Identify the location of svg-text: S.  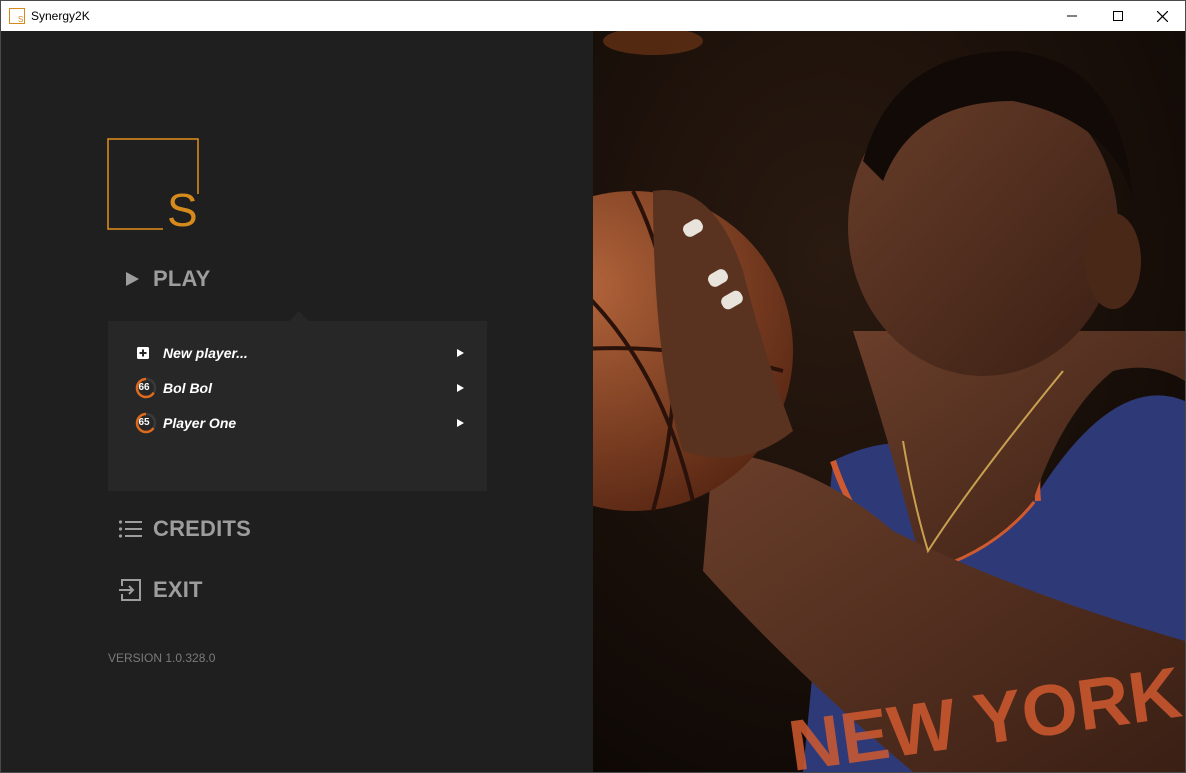
(20, 19).